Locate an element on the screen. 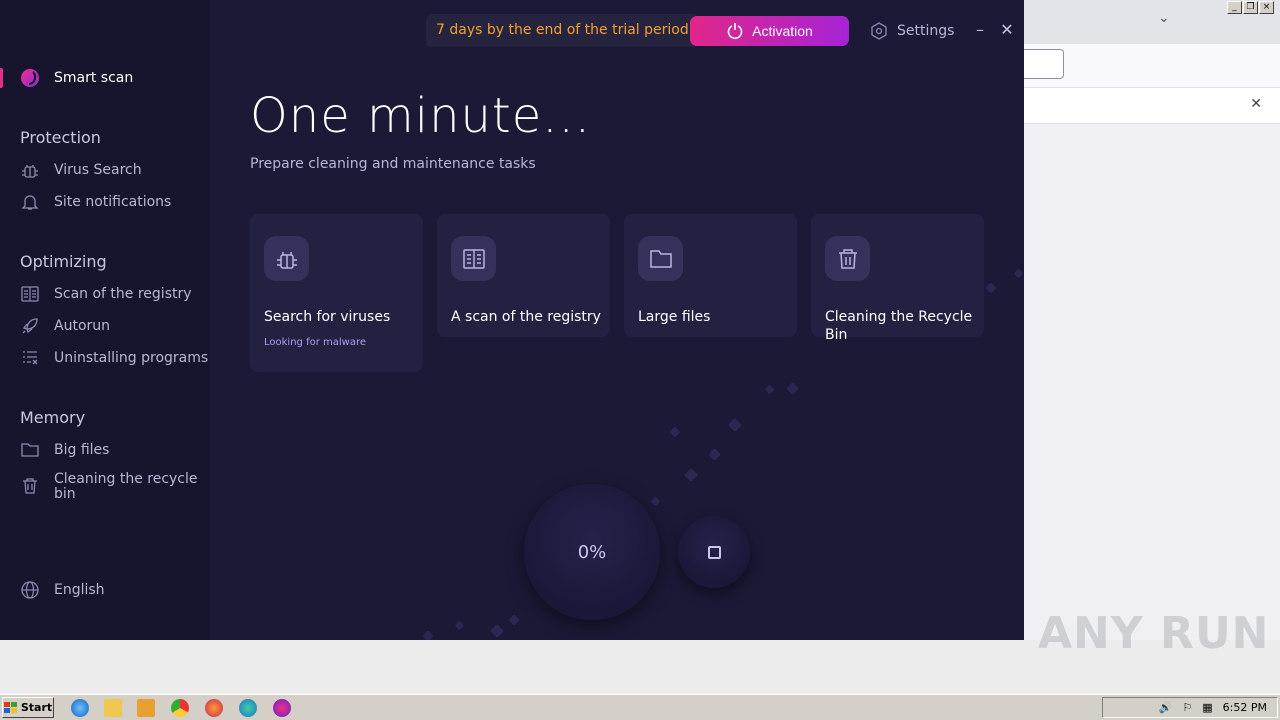 This screenshot has height=720, width=1280. sidebar-label-autorun: Autorun is located at coordinates (82, 326).